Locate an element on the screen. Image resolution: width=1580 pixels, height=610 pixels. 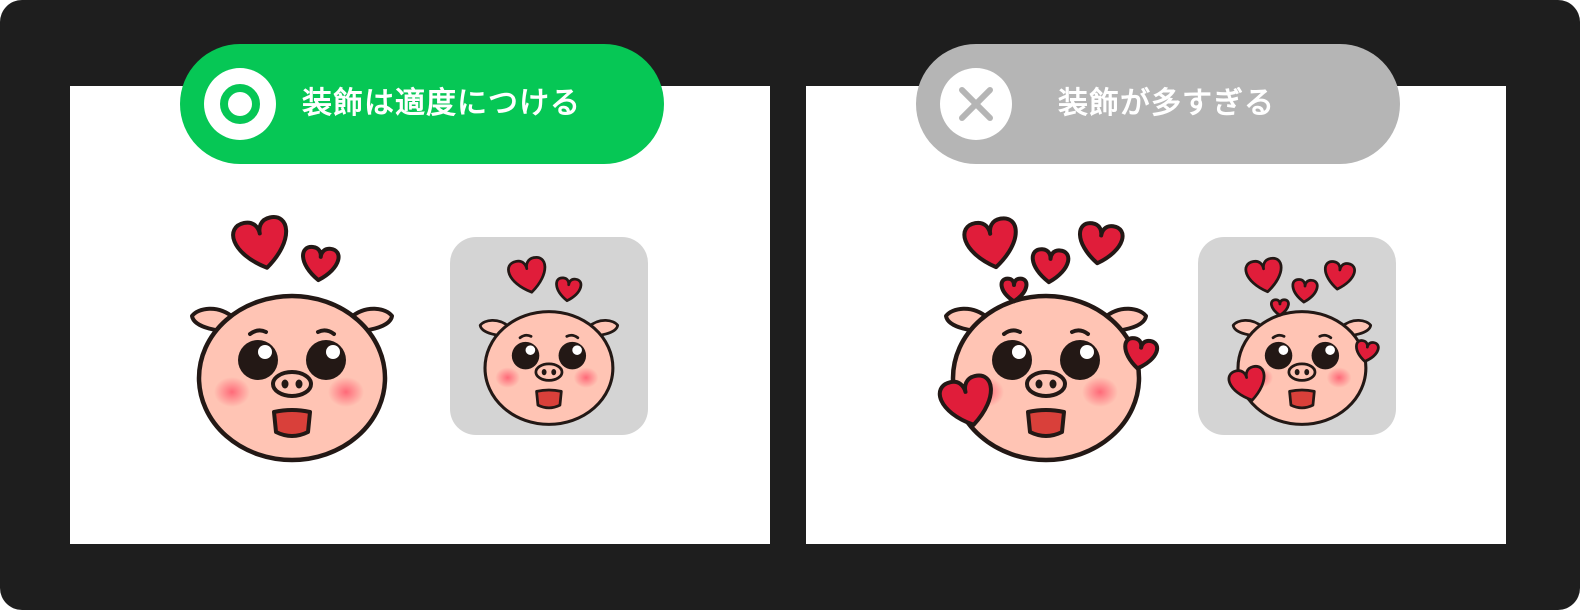
circle-icon is located at coordinates (240, 104).